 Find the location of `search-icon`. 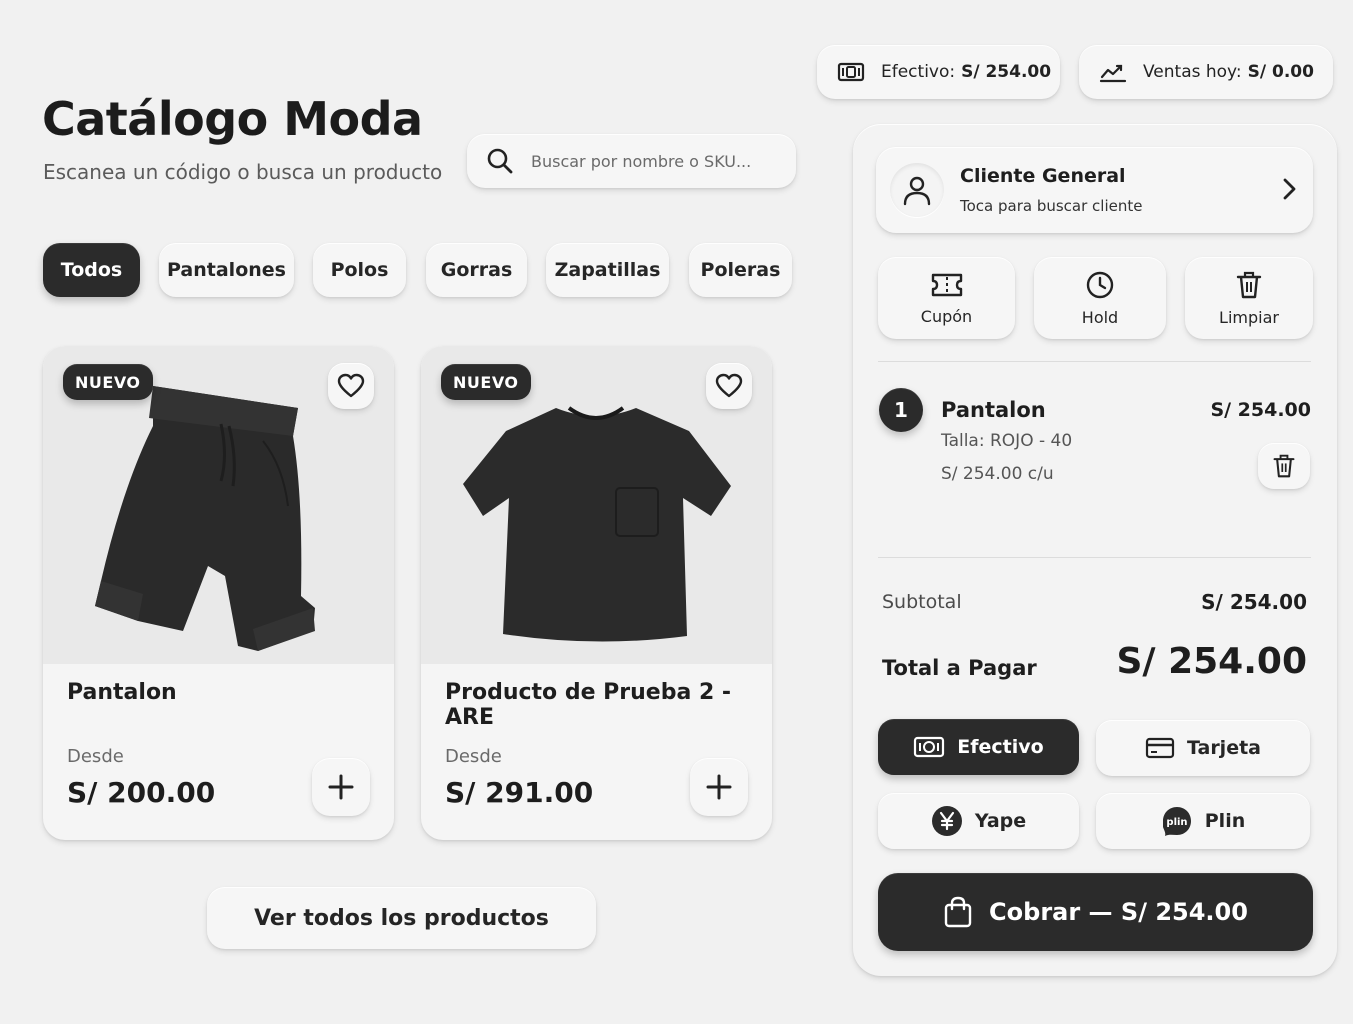

search-icon is located at coordinates (500, 161).